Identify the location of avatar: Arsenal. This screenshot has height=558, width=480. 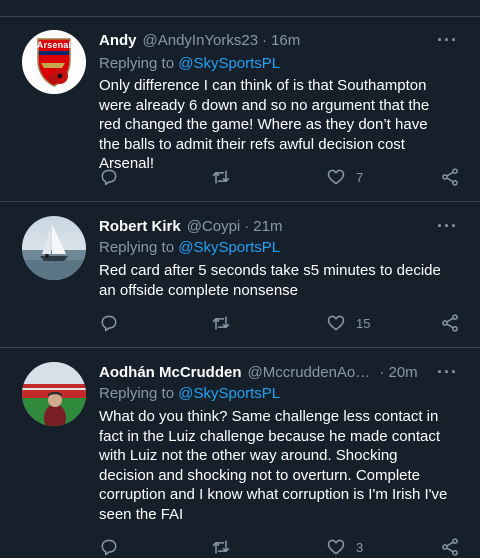
(54, 62).